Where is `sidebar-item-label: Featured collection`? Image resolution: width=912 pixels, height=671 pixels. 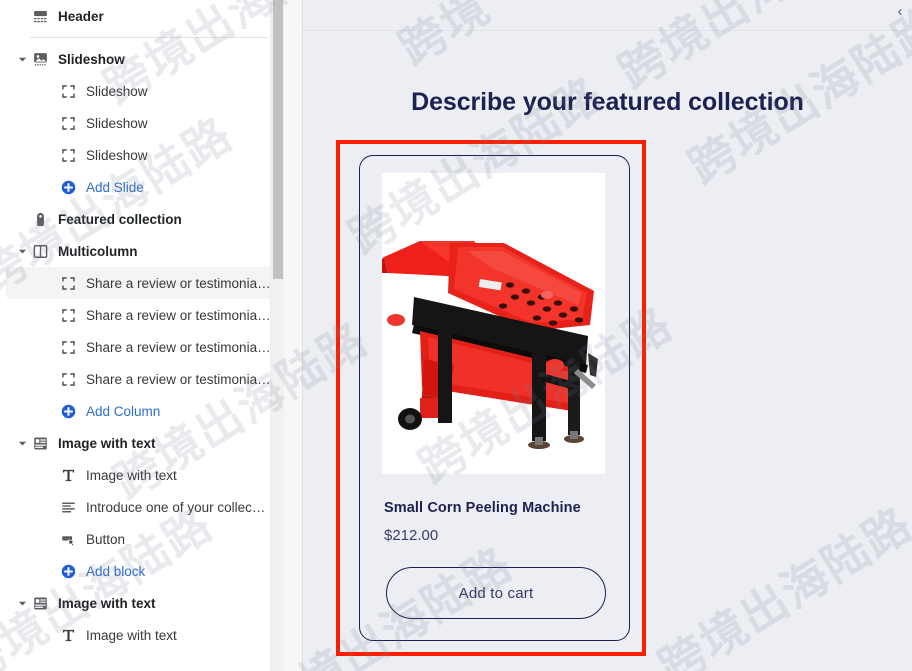
sidebar-item-label: Featured collection is located at coordinates (120, 219).